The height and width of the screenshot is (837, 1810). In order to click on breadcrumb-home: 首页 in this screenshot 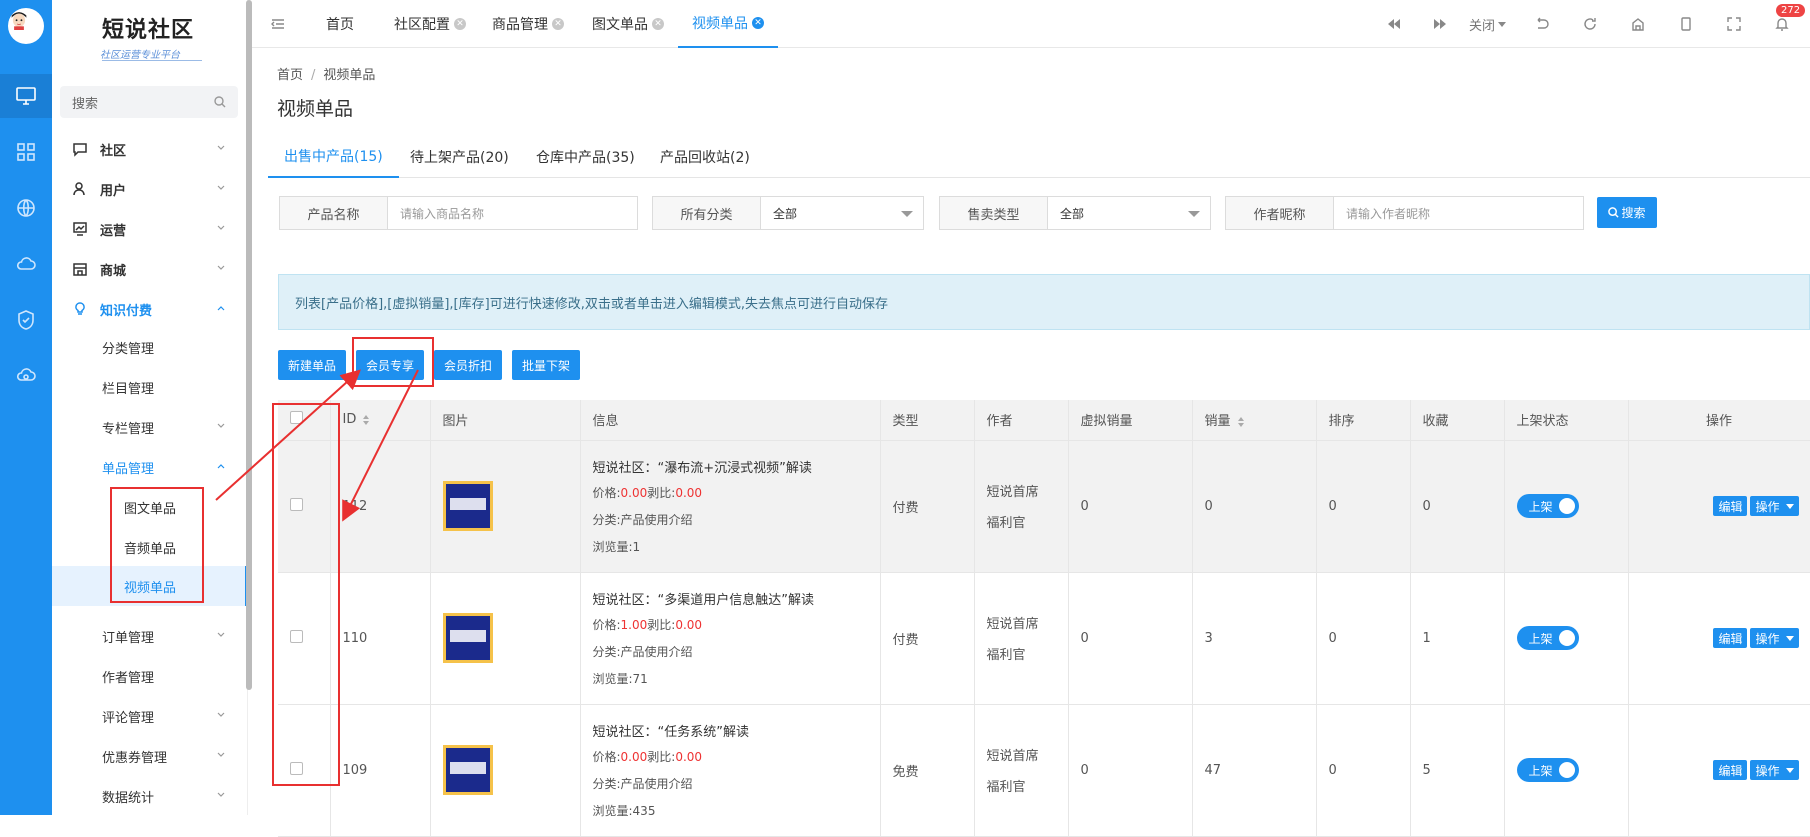, I will do `click(290, 75)`.